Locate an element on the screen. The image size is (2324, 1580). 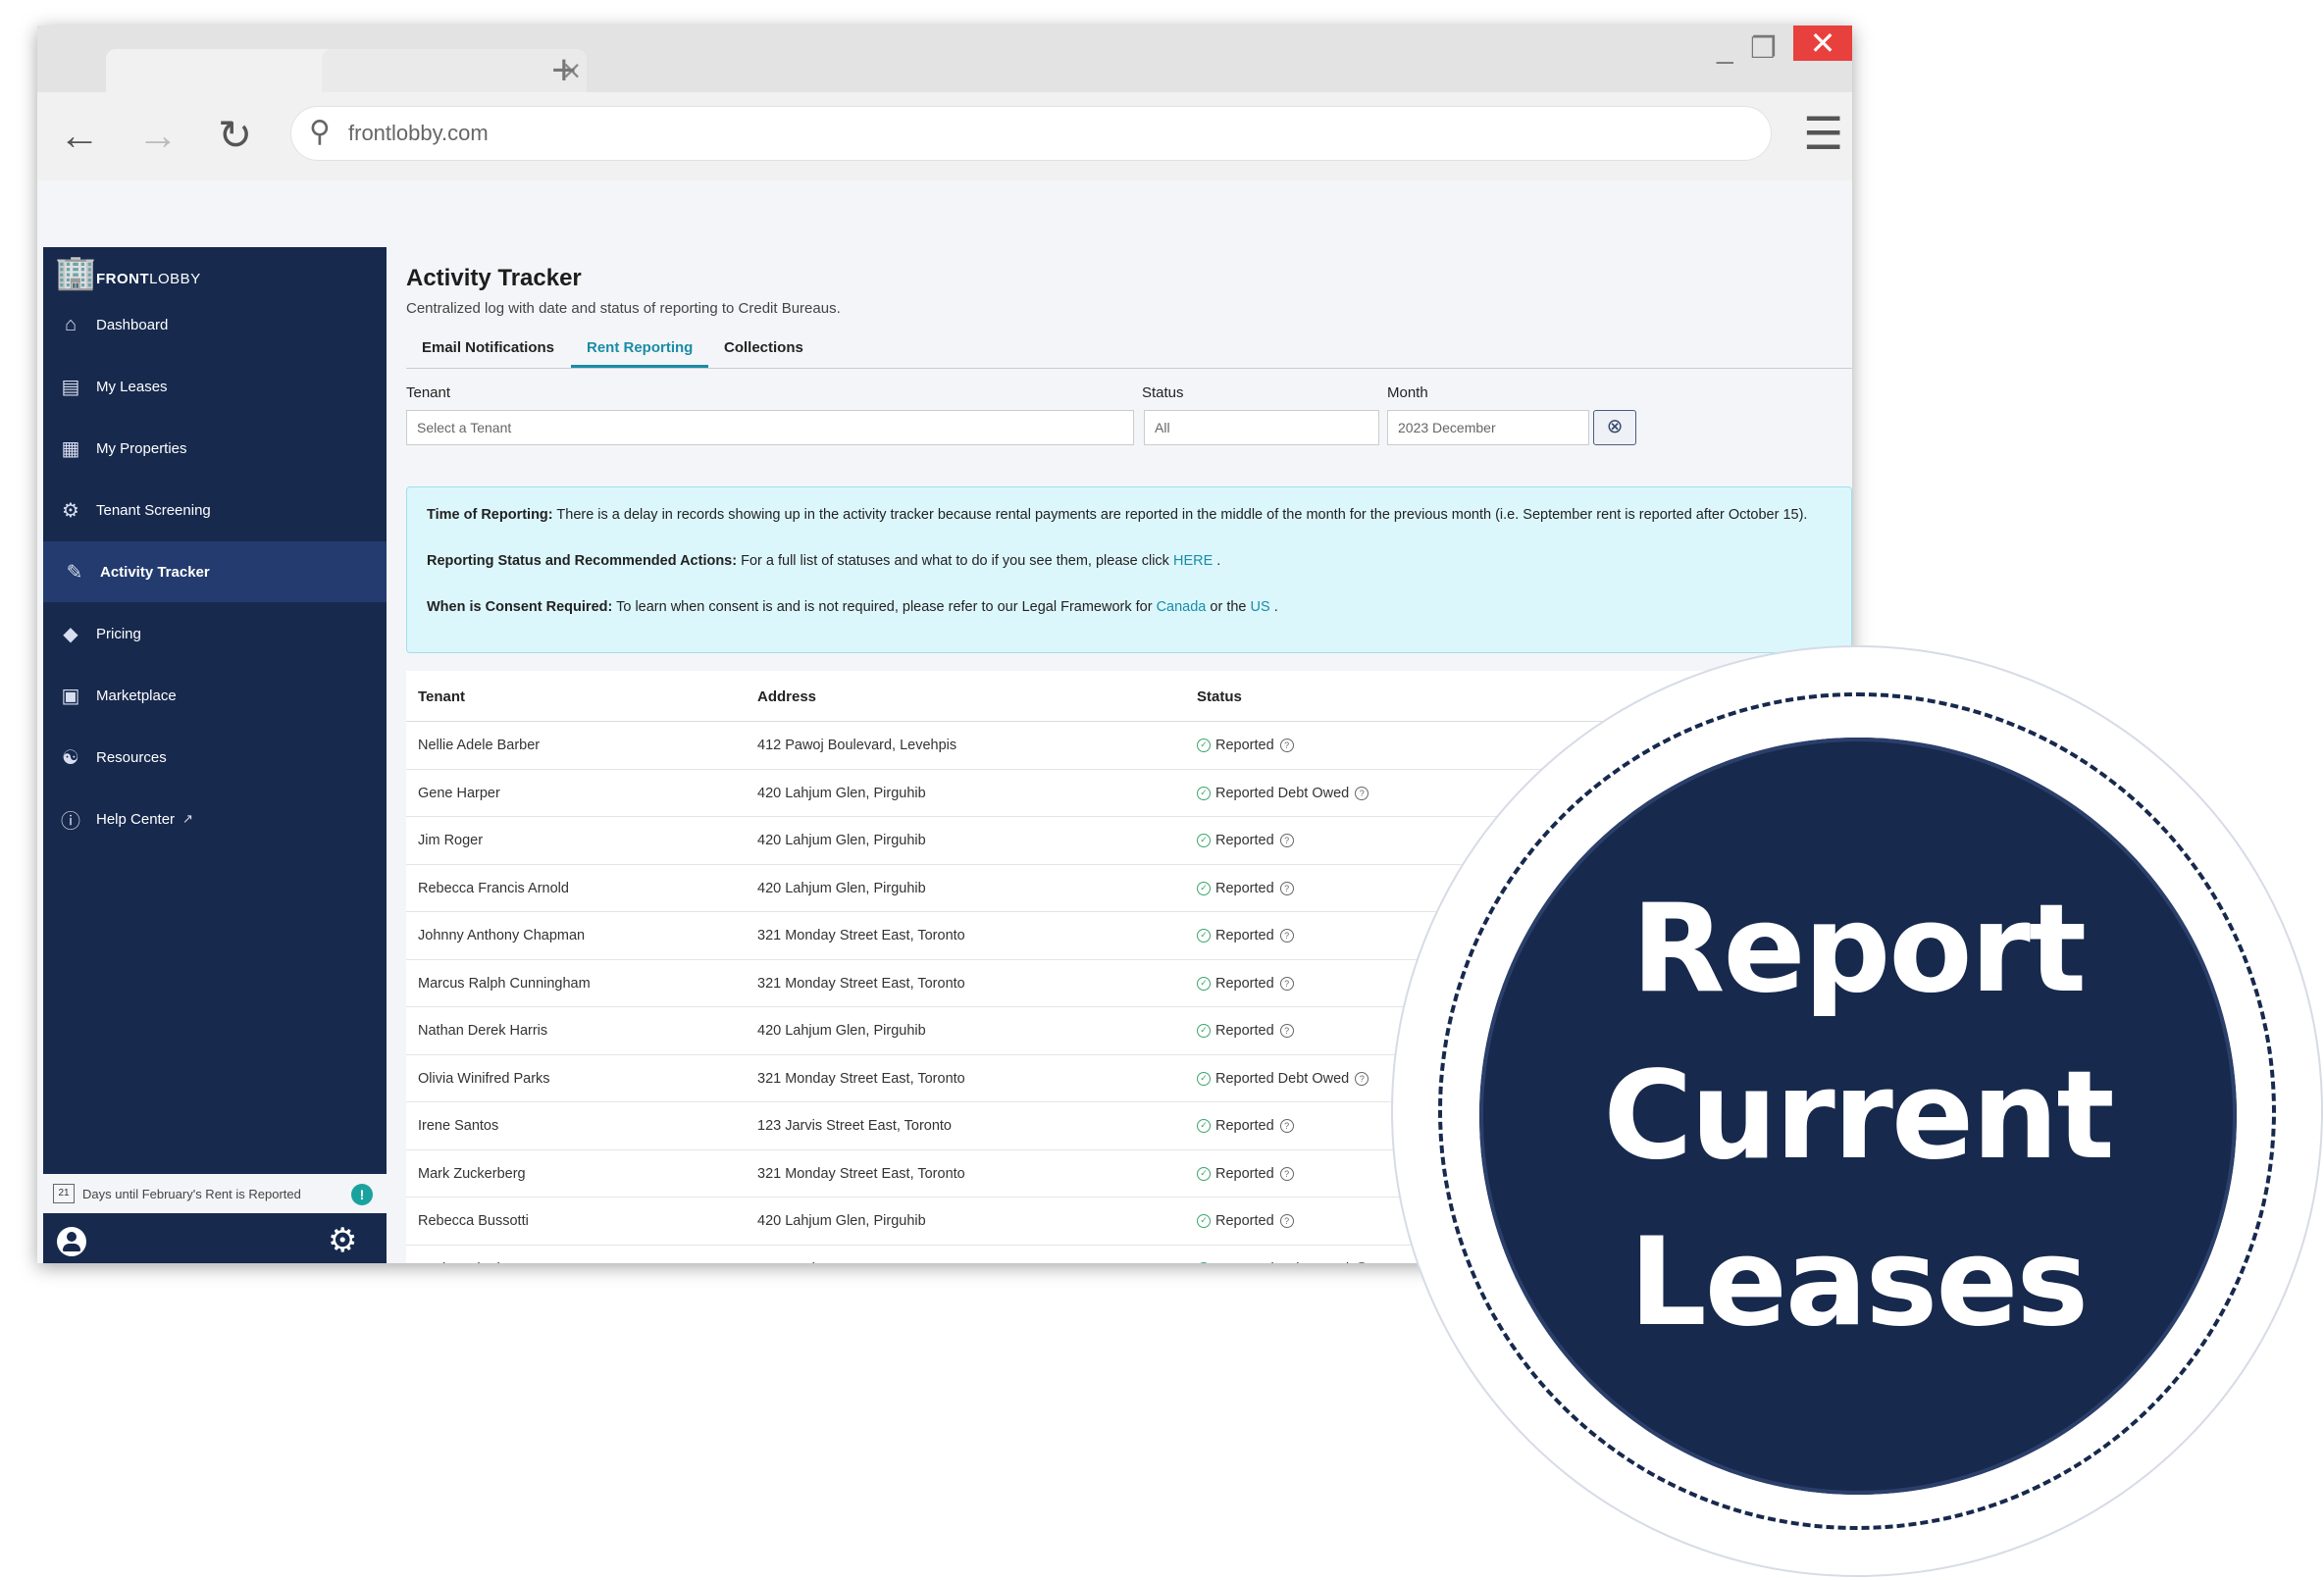
tenant-cell: Marcus Ralph Cunningham is located at coordinates (505, 984).